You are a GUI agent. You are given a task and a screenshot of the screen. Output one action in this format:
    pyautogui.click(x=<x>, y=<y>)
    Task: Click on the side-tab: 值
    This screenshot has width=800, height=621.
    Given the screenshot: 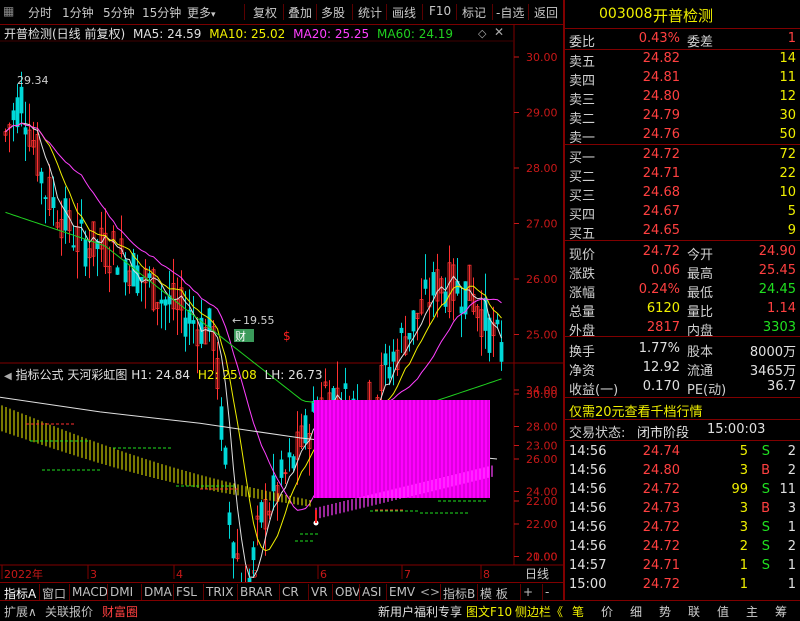 What is the action you would take?
    pyautogui.click(x=723, y=611)
    